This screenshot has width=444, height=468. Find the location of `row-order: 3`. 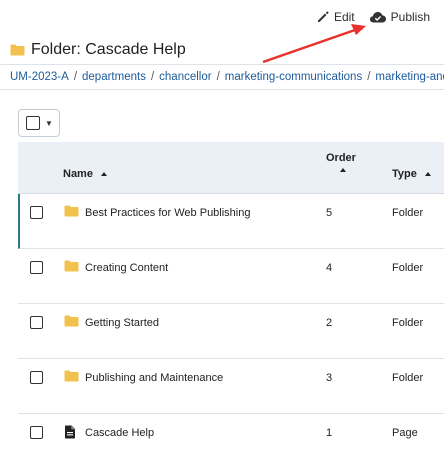

row-order: 3 is located at coordinates (329, 378).